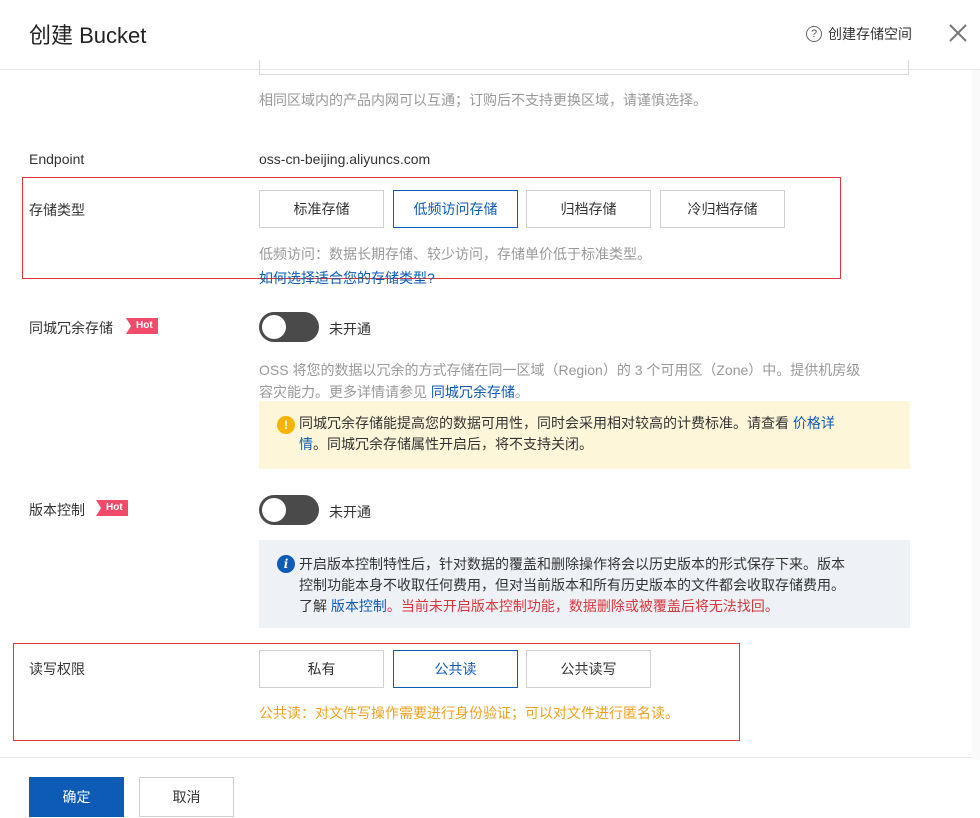  Describe the element at coordinates (112, 508) in the screenshot. I see `versioning-hot-badge: Hot` at that location.